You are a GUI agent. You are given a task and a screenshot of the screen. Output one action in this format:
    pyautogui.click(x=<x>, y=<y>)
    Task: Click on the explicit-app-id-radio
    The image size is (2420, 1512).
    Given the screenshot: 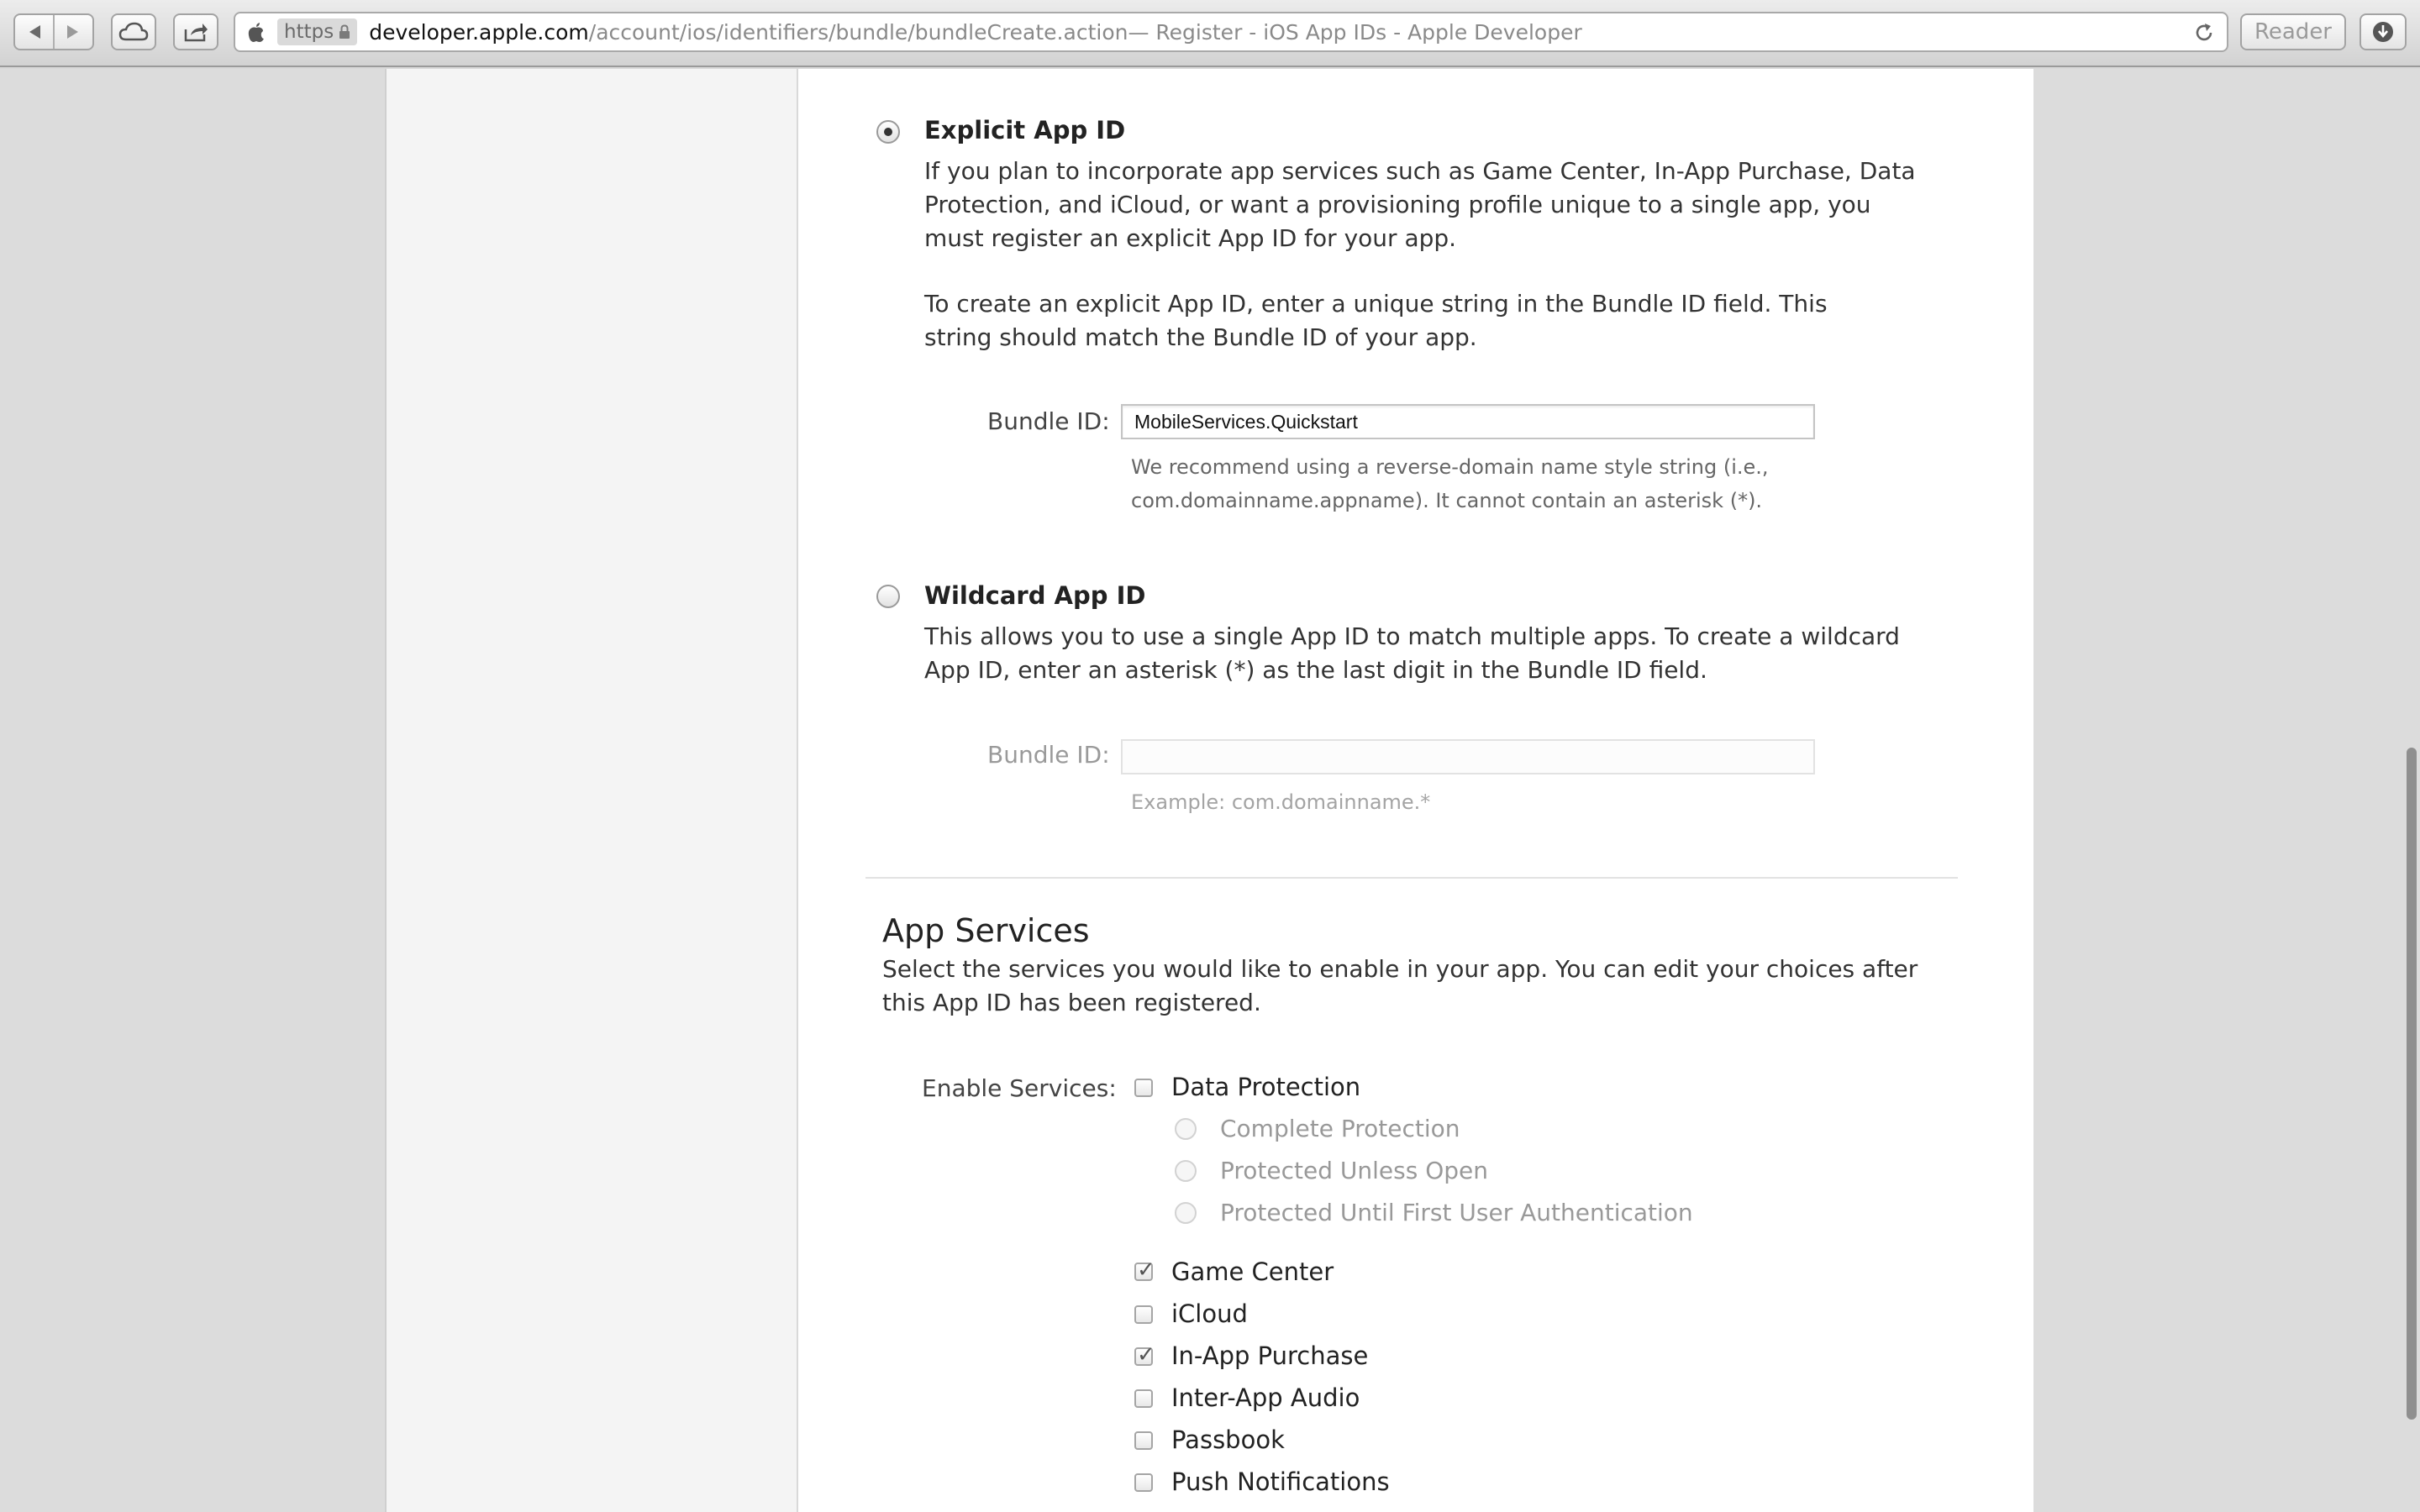 What is the action you would take?
    pyautogui.click(x=888, y=132)
    